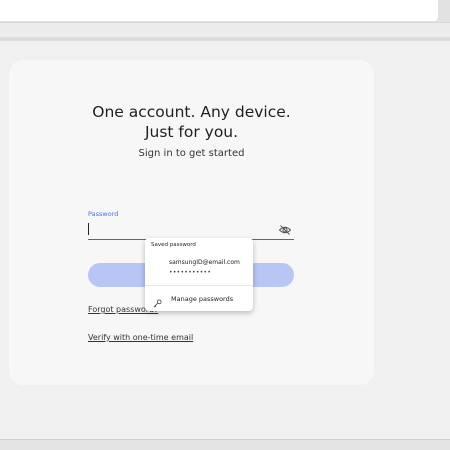 The width and height of the screenshot is (450, 450). Describe the element at coordinates (219, 10) in the screenshot. I see `address-bar-area` at that location.